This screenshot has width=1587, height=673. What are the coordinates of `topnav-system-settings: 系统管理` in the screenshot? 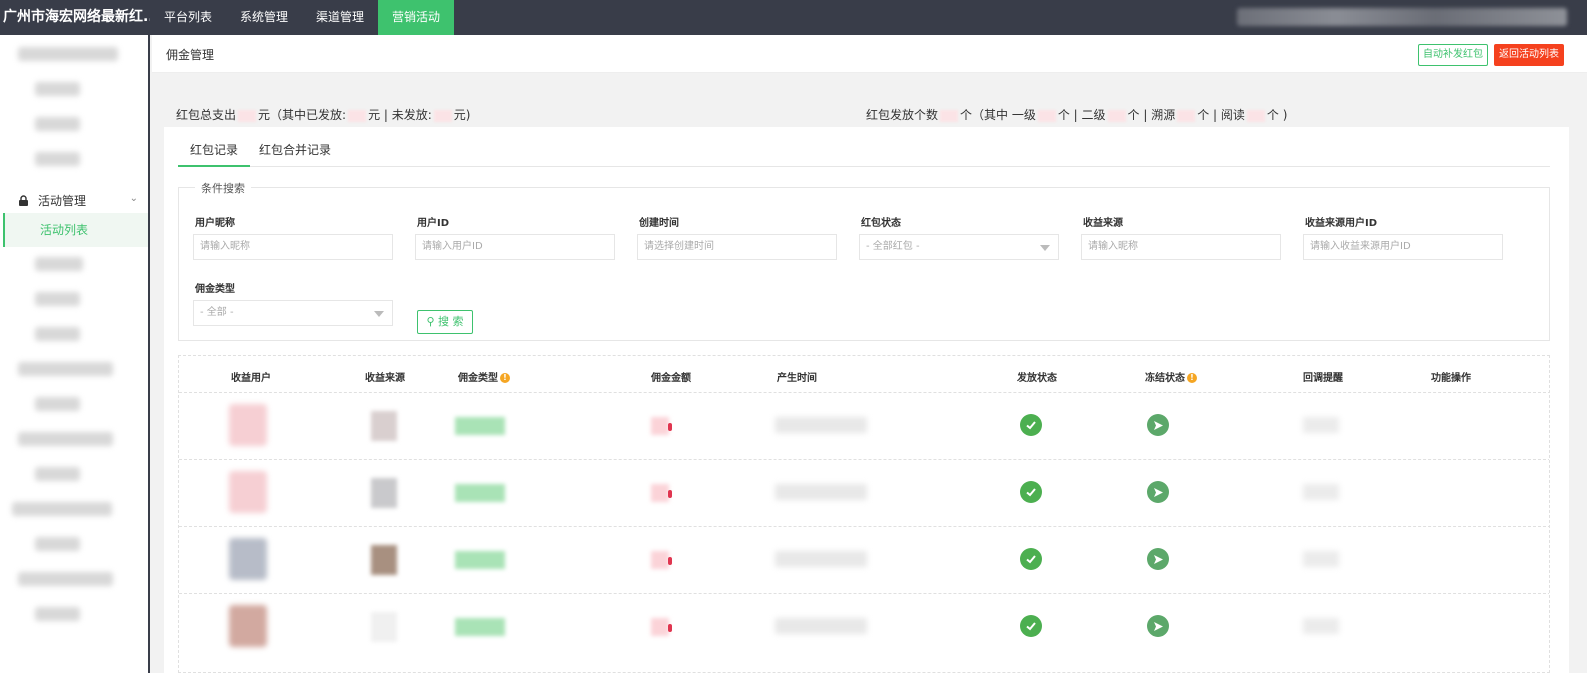 It's located at (264, 17).